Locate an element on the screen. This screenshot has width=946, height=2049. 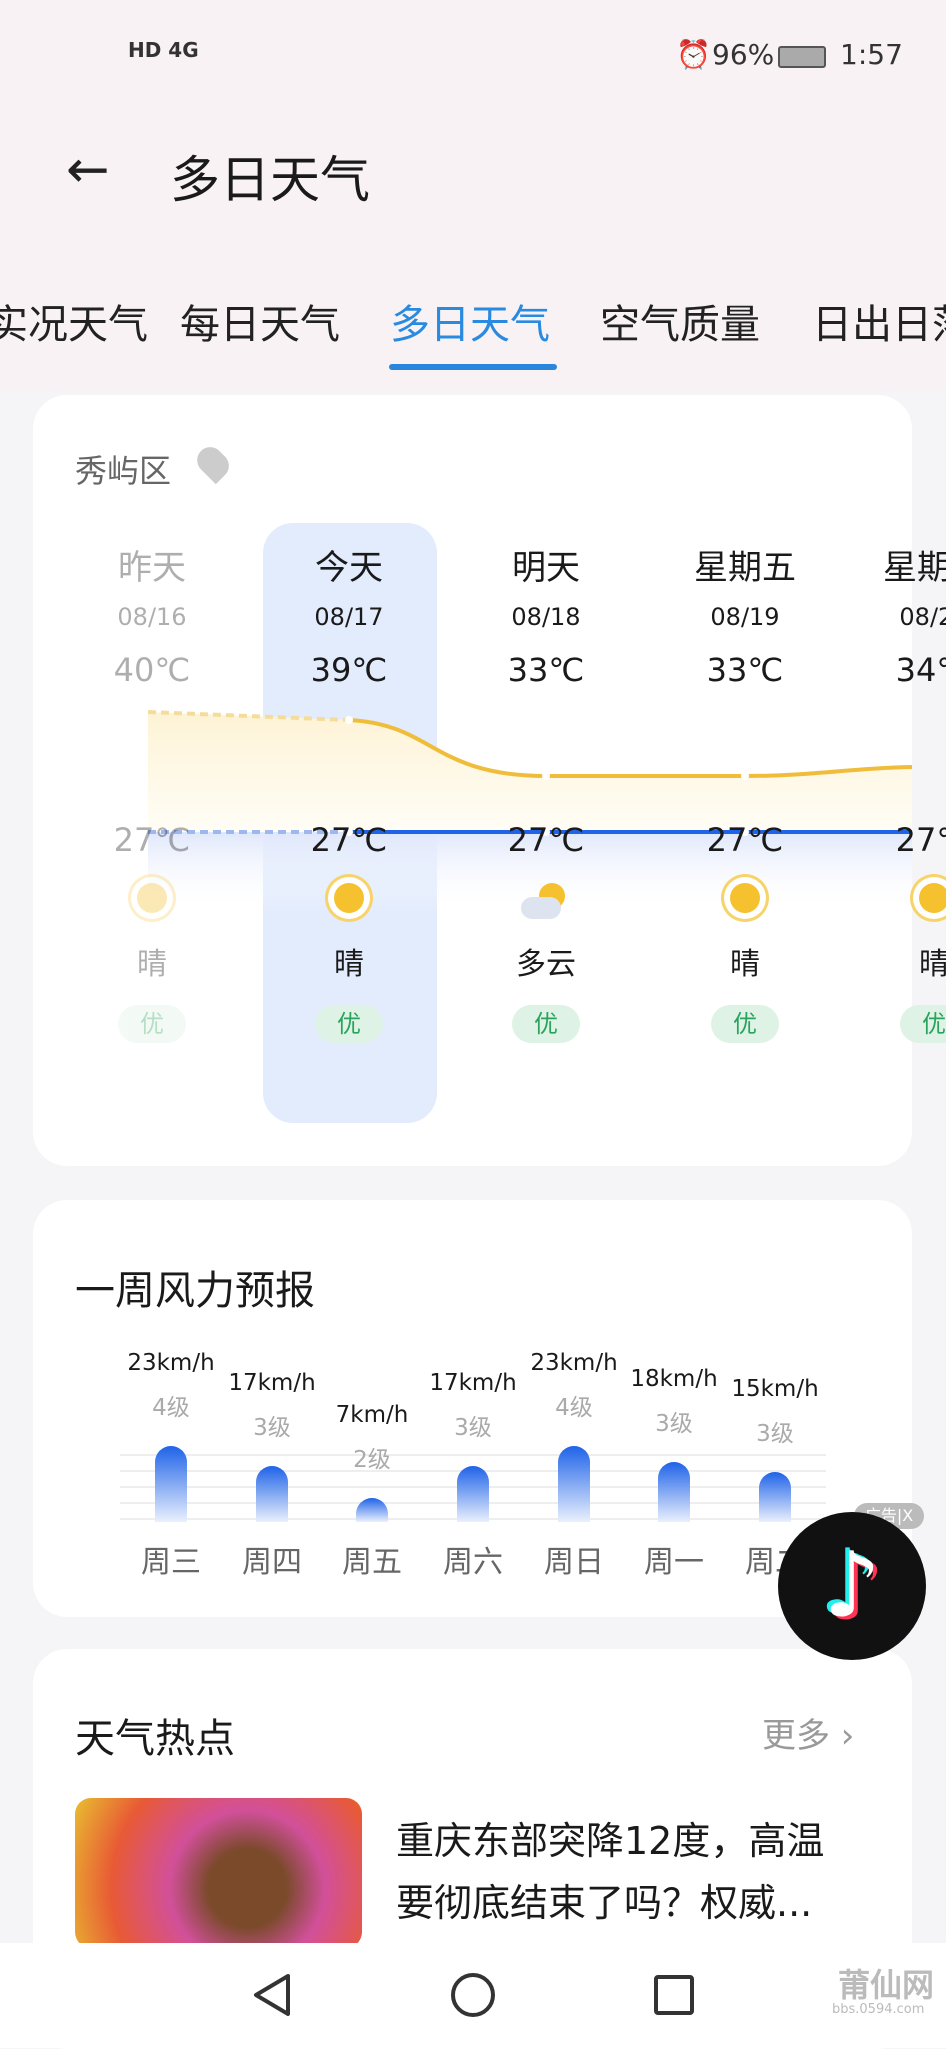
network-status: HD 4G is located at coordinates (163, 50).